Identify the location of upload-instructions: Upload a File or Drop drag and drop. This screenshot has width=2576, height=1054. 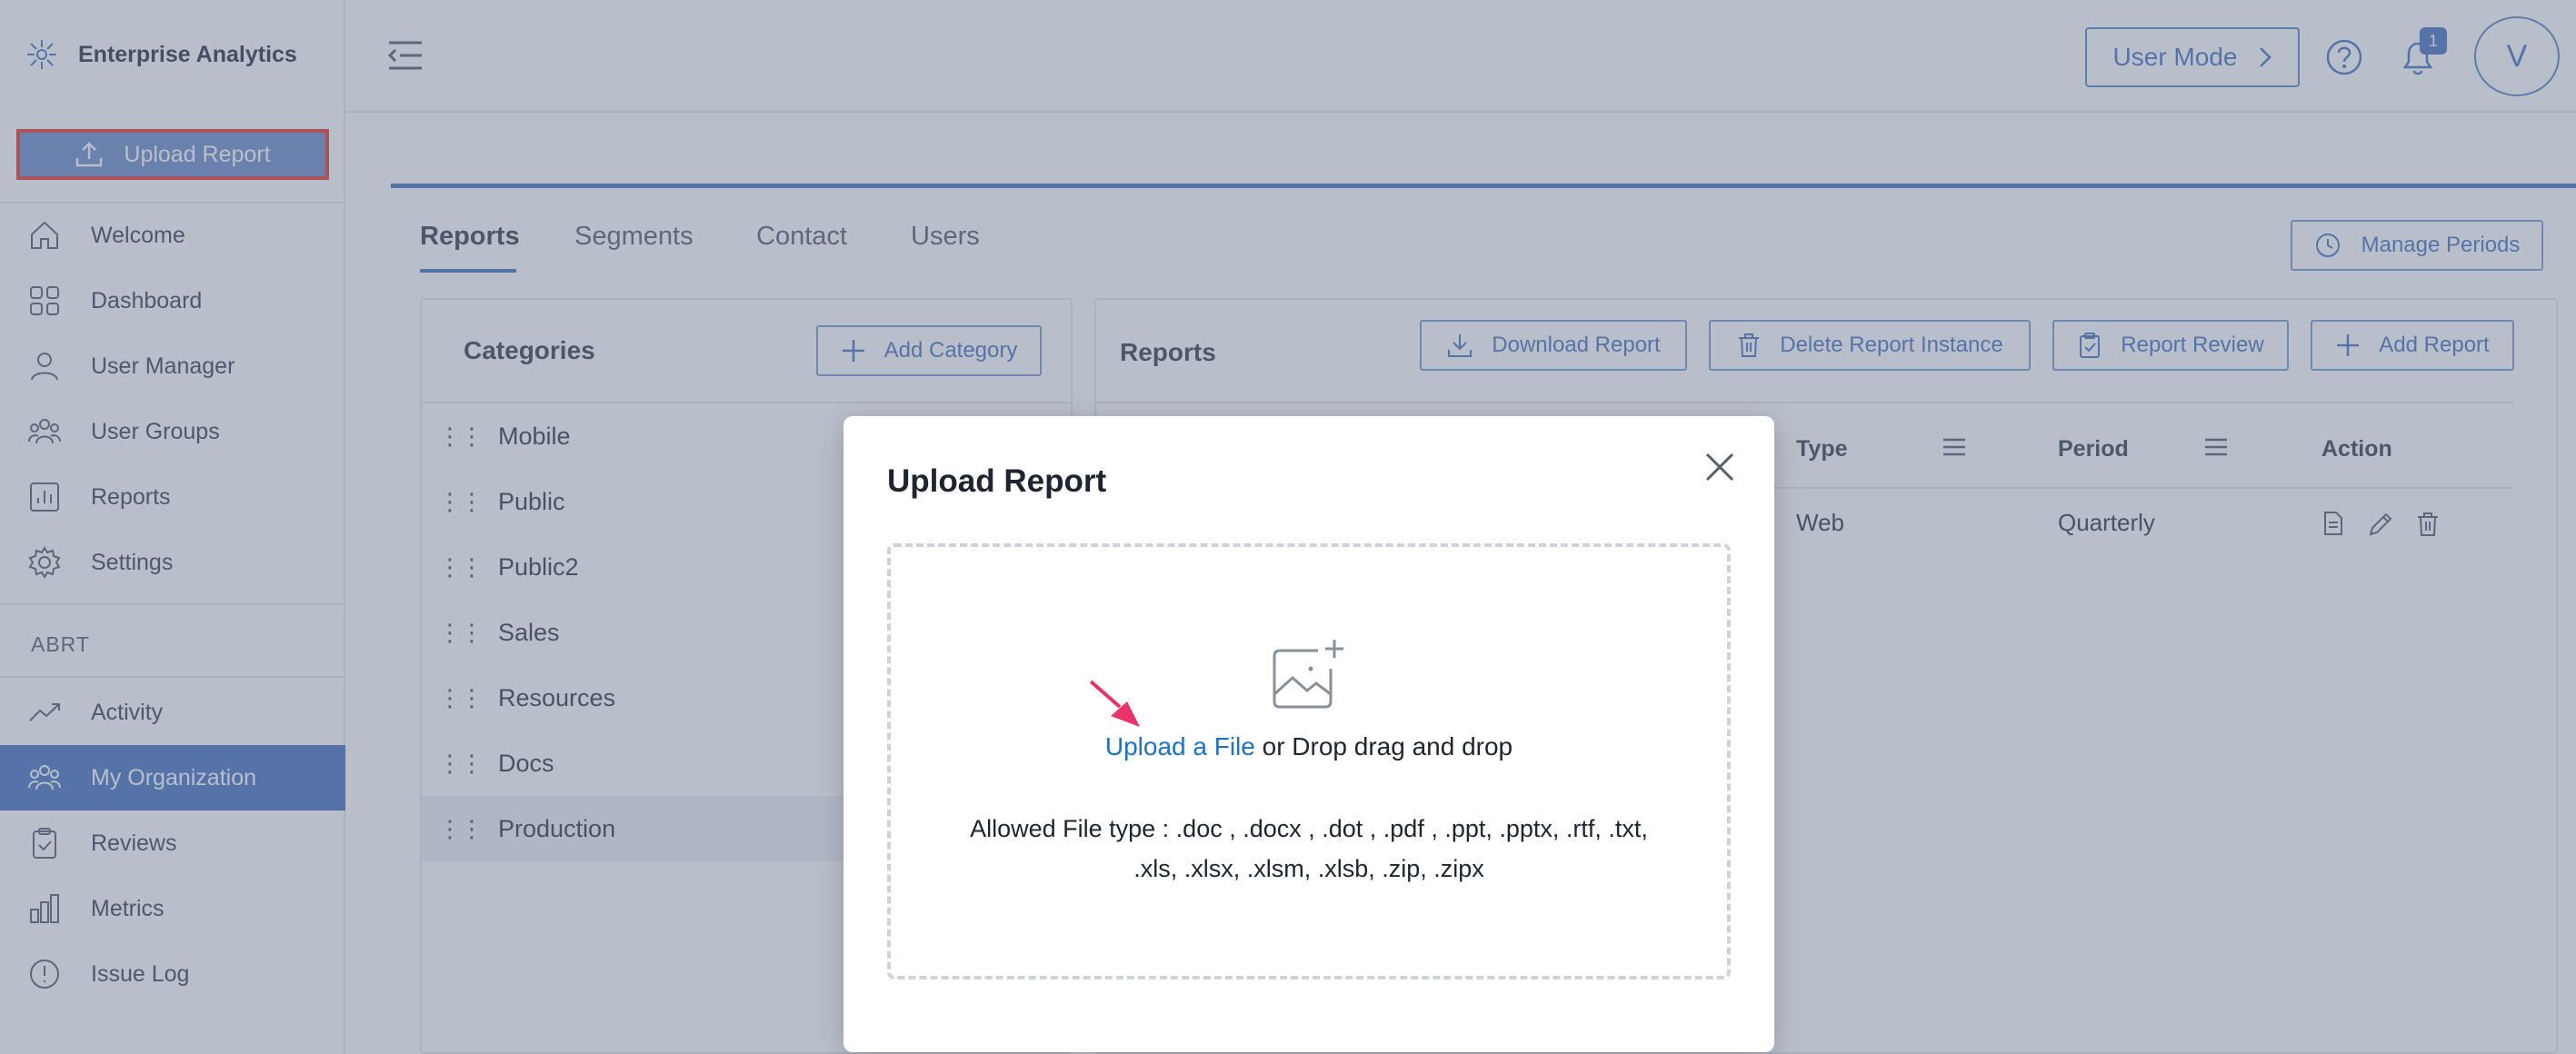
(1309, 746).